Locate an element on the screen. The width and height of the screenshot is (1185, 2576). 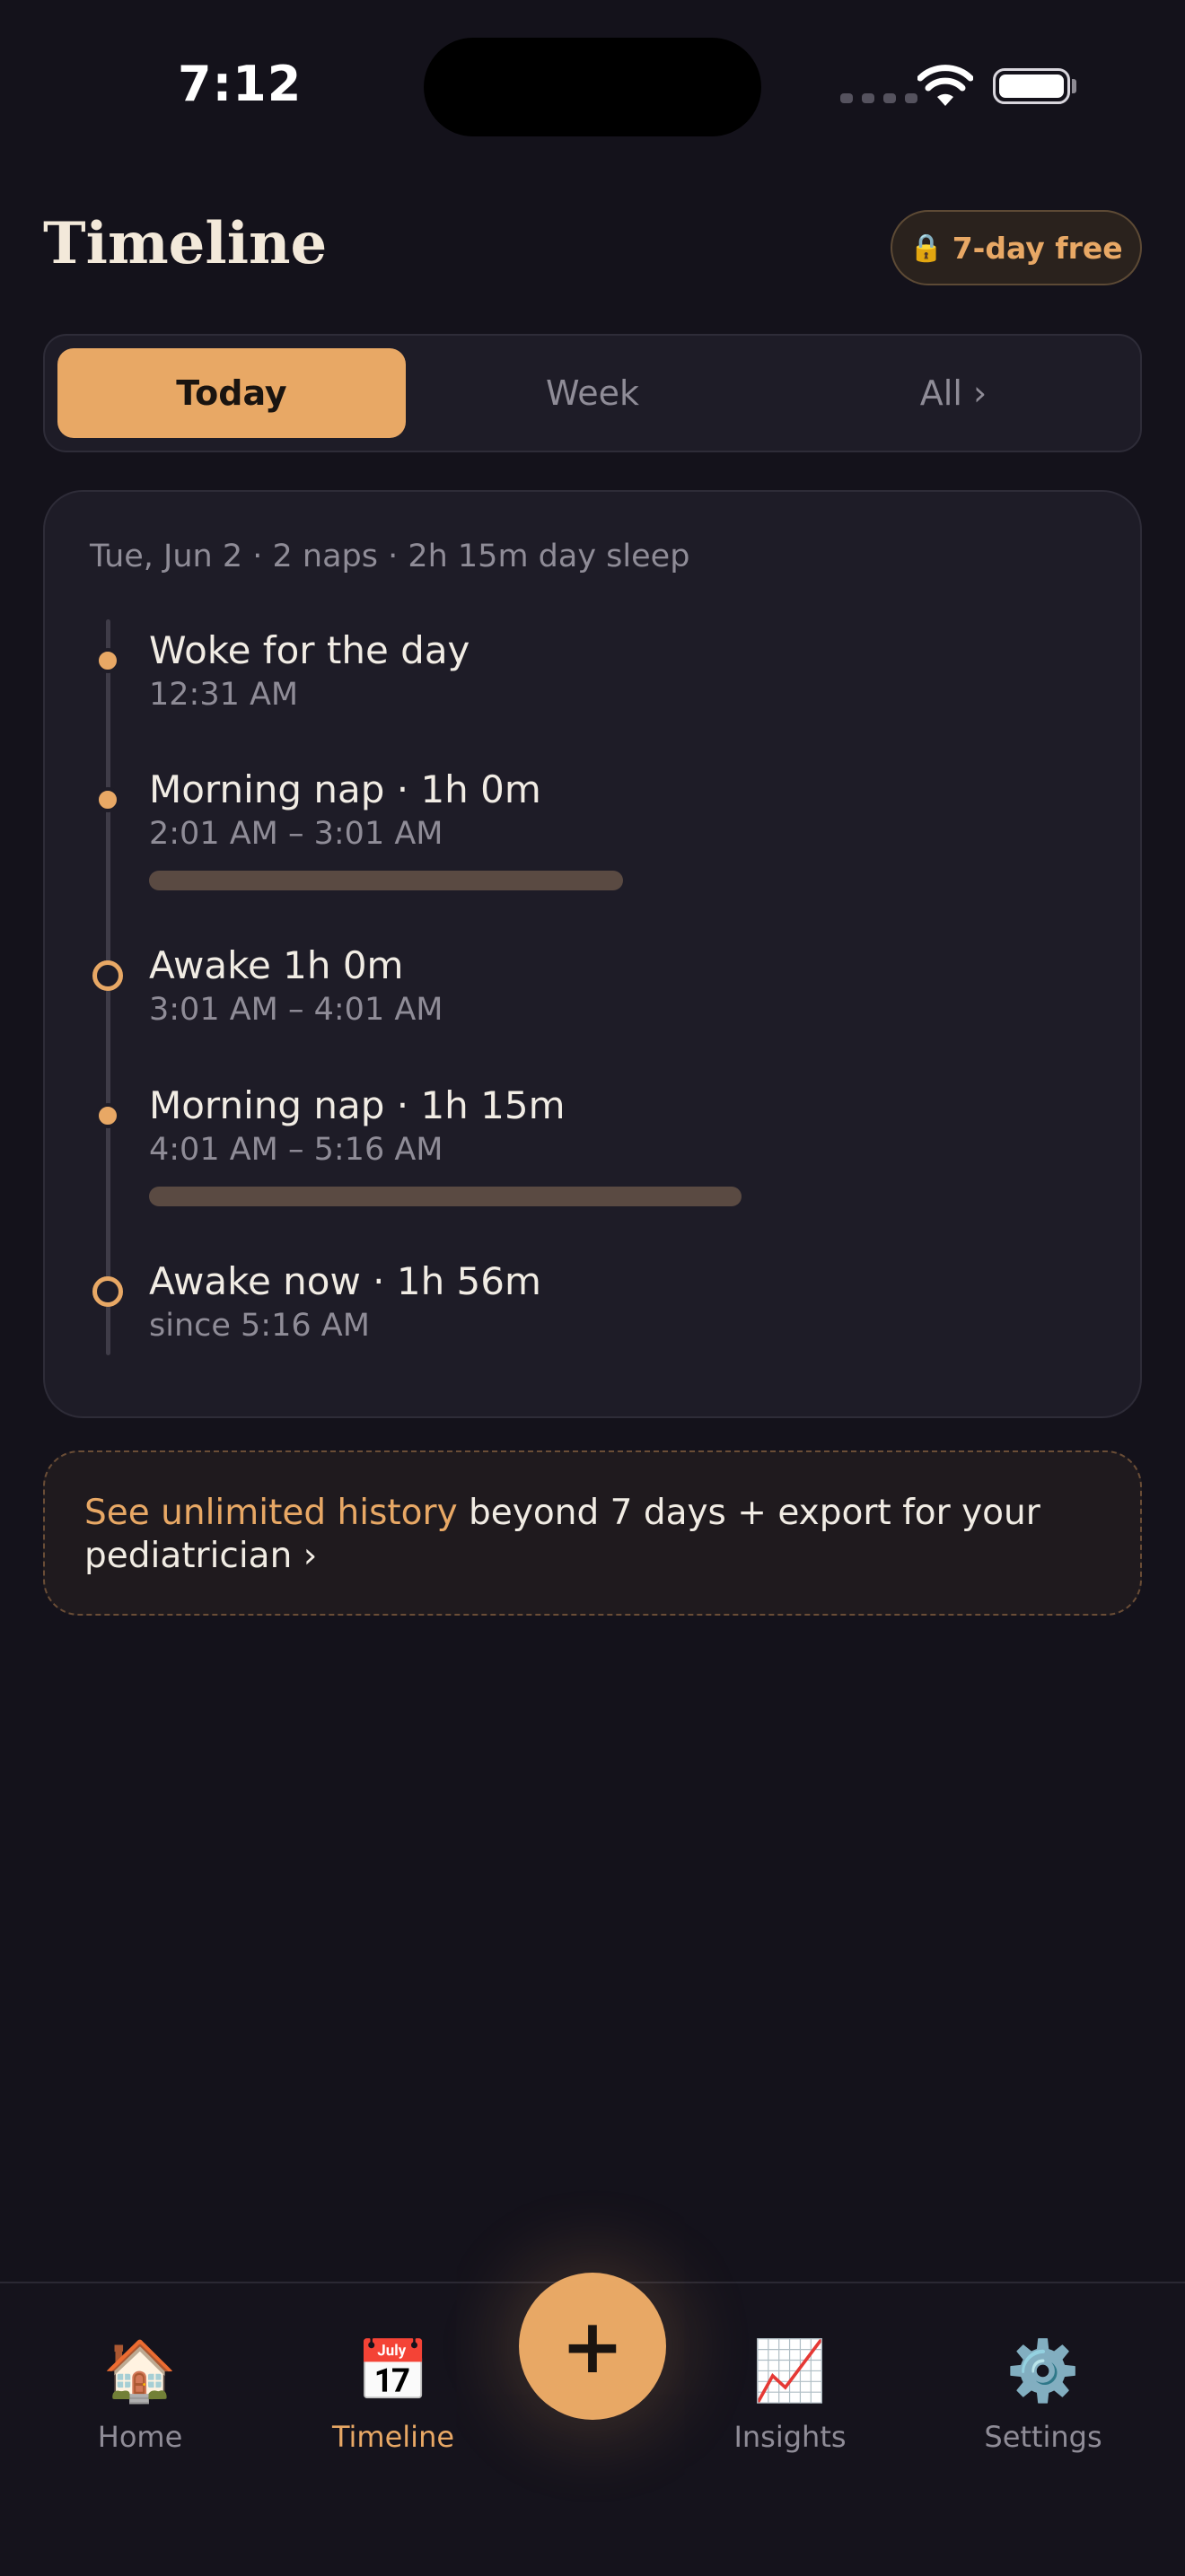
timeline-entry-title: Woke for the day is located at coordinates (309, 650).